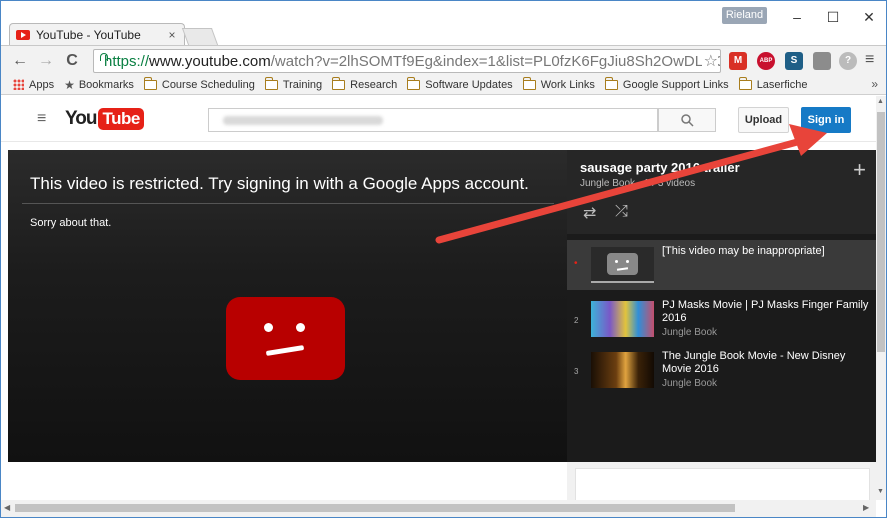  Describe the element at coordinates (433, 120) in the screenshot. I see `search-input` at that location.